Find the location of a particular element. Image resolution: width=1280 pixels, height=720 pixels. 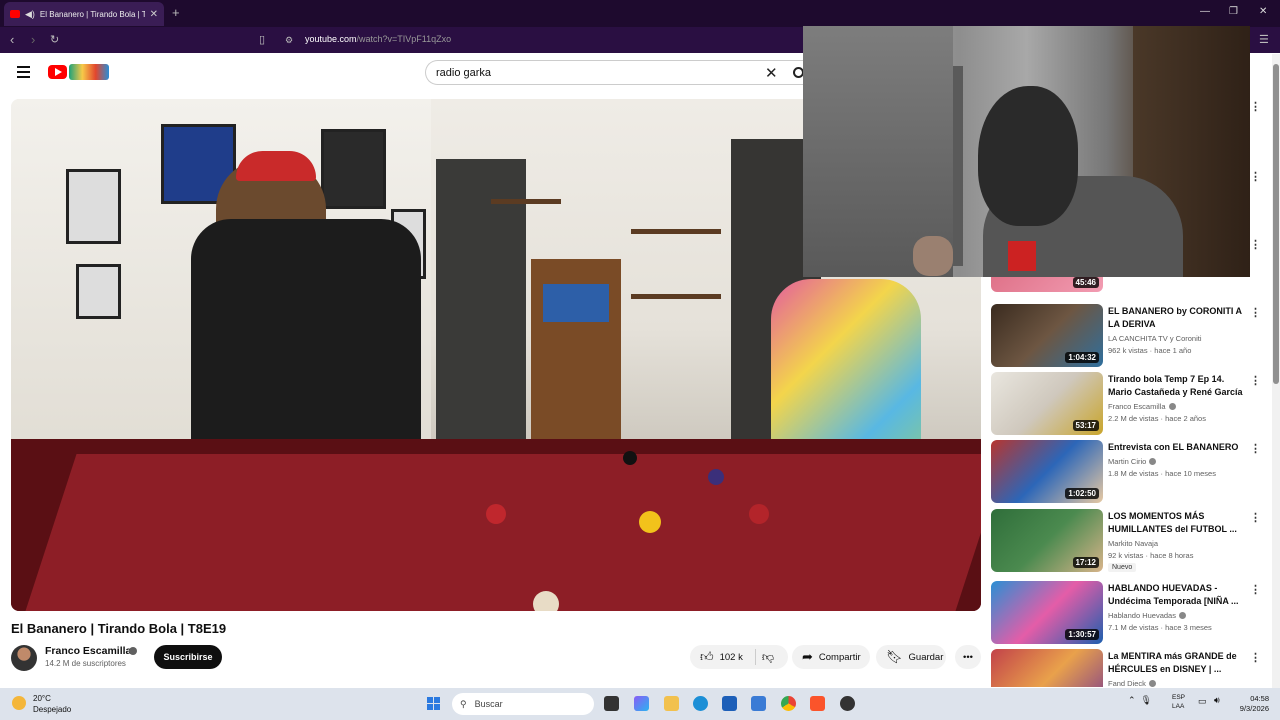

subscribe-button: Suscribirse is located at coordinates (188, 657).